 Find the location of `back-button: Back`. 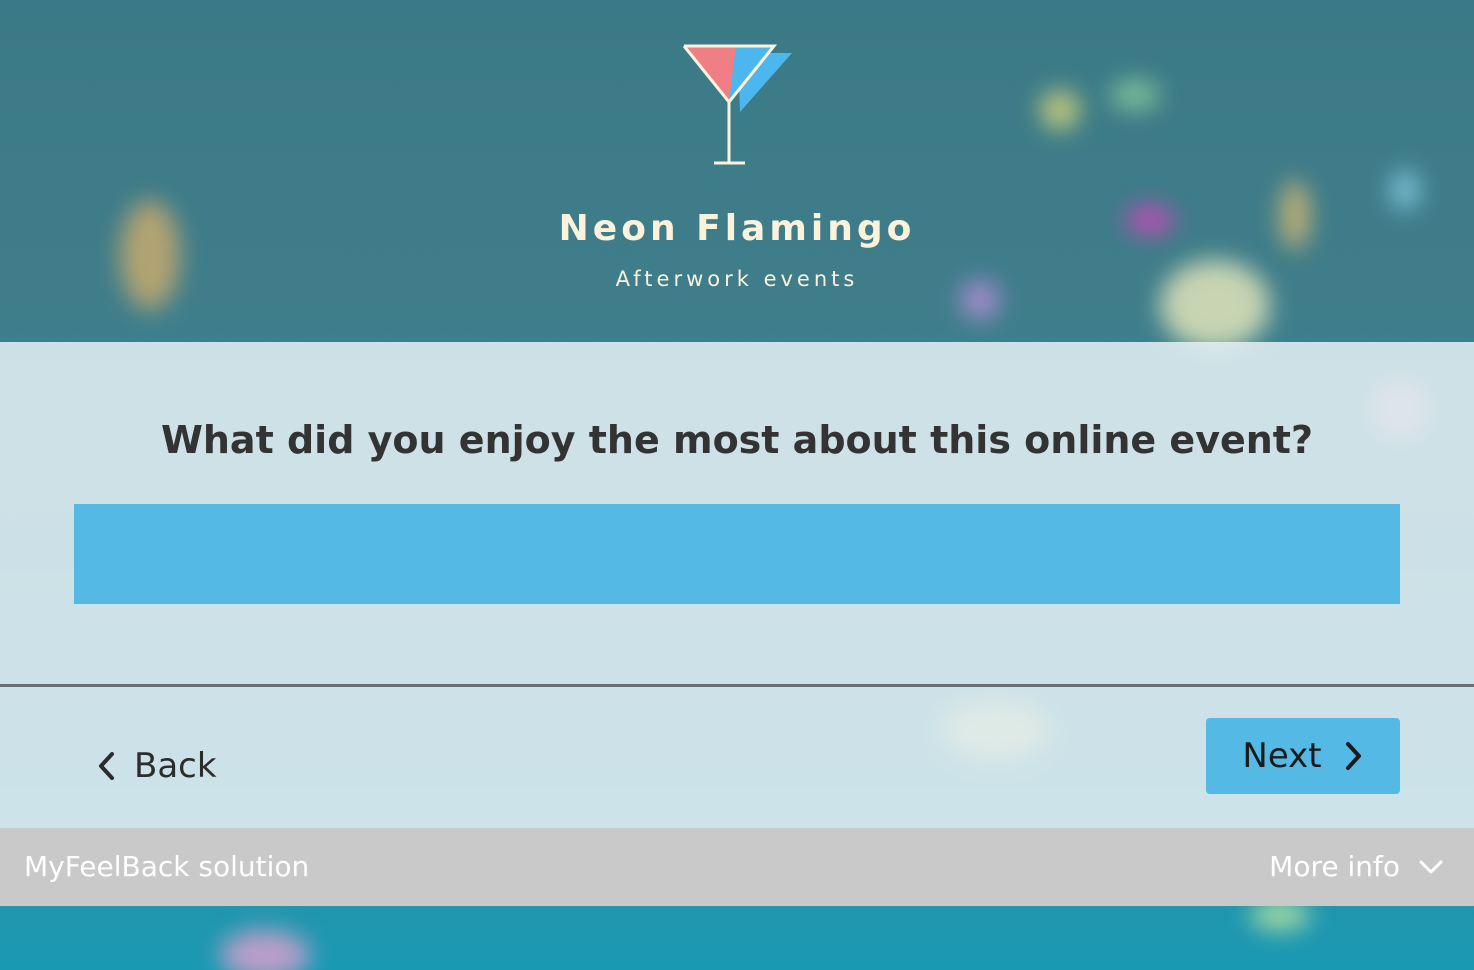

back-button: Back is located at coordinates (156, 766).